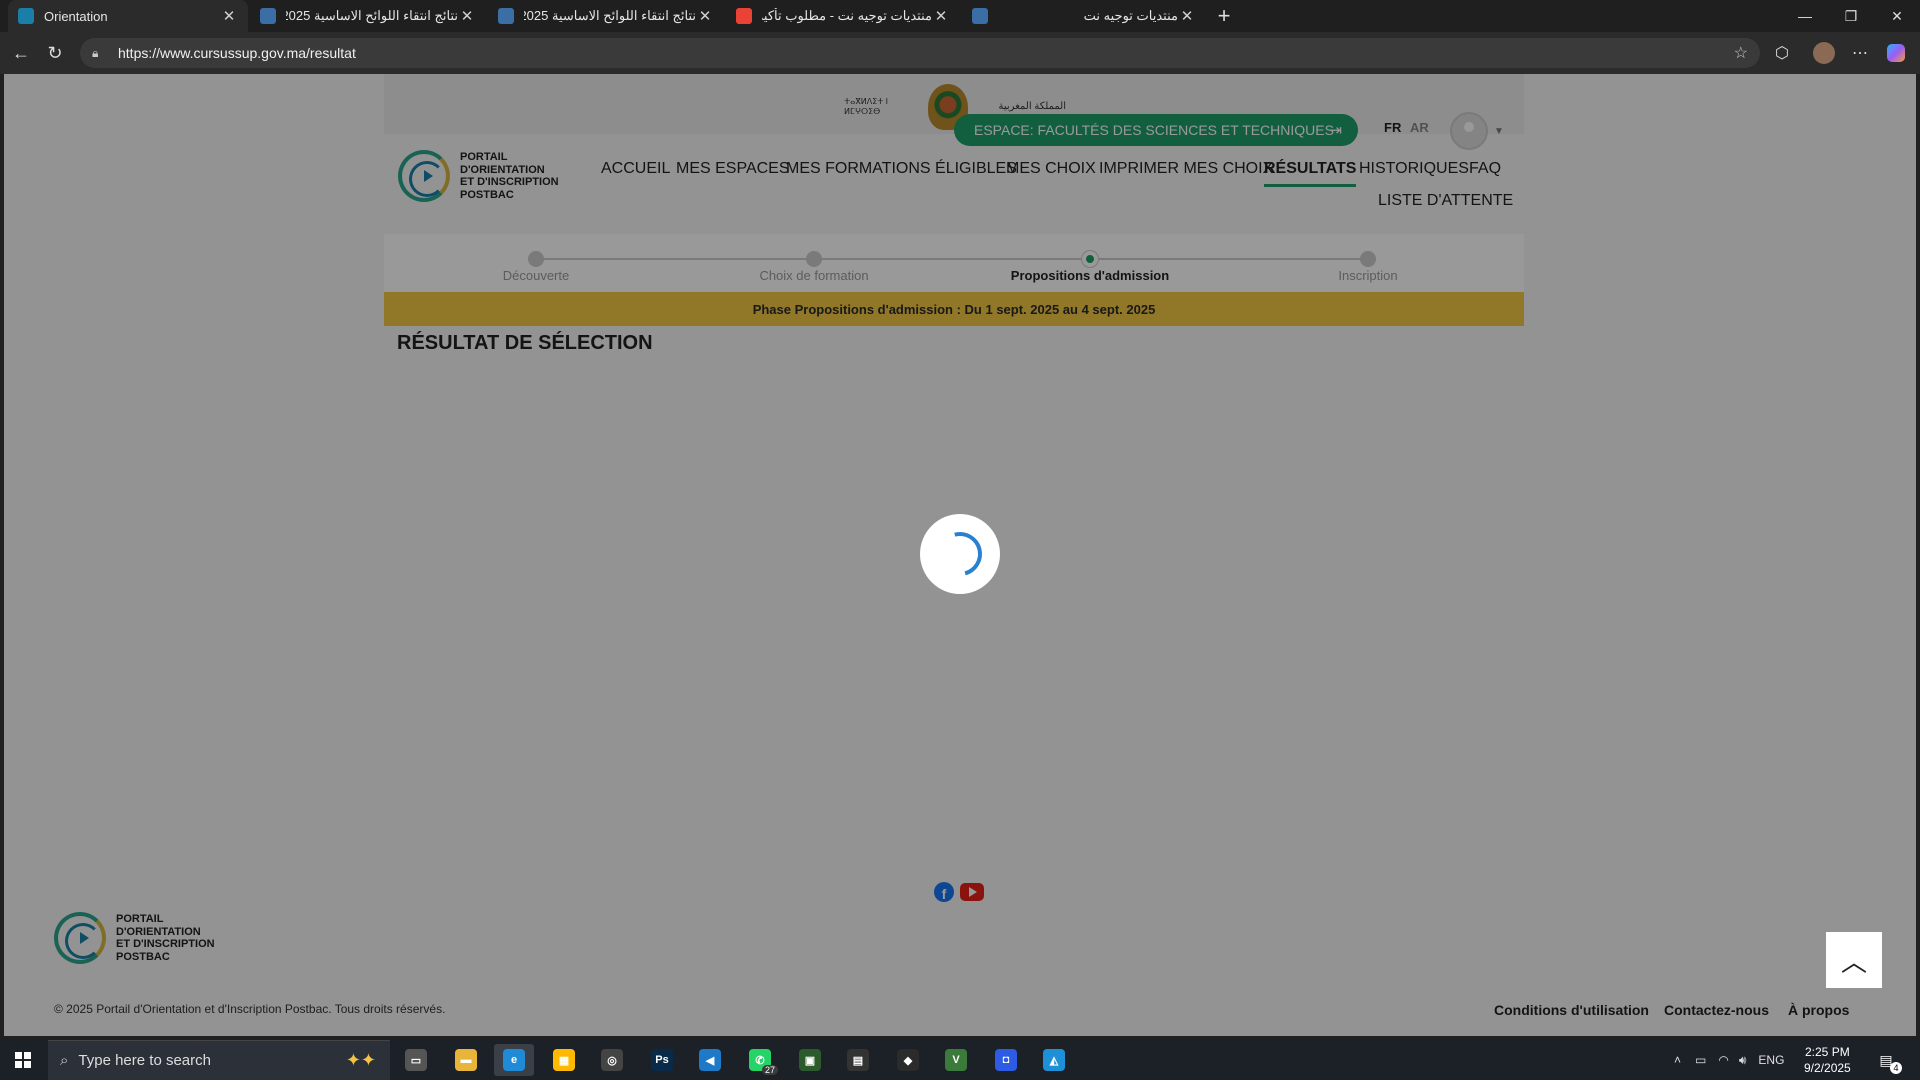 The height and width of the screenshot is (1080, 1920). Describe the element at coordinates (1824, 53) in the screenshot. I see `profile-avatar` at that location.